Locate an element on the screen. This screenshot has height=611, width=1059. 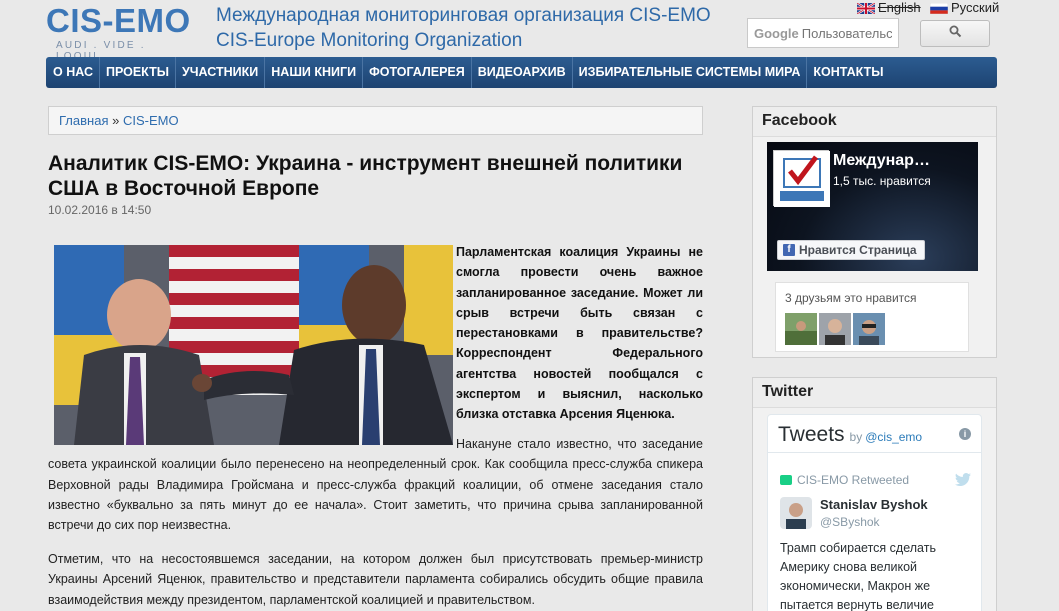
org-name-en: CIS-Europe Monitoring Organization is located at coordinates (369, 40).